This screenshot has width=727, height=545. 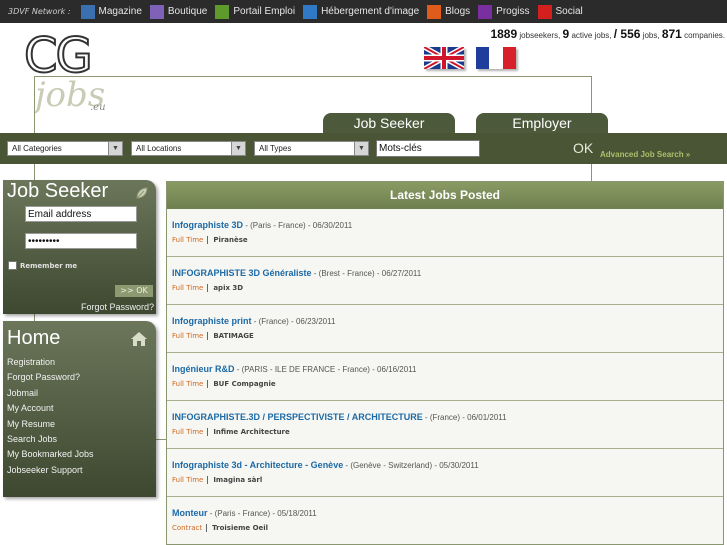 I want to click on job-company: BUF Compagnie, so click(x=244, y=384).